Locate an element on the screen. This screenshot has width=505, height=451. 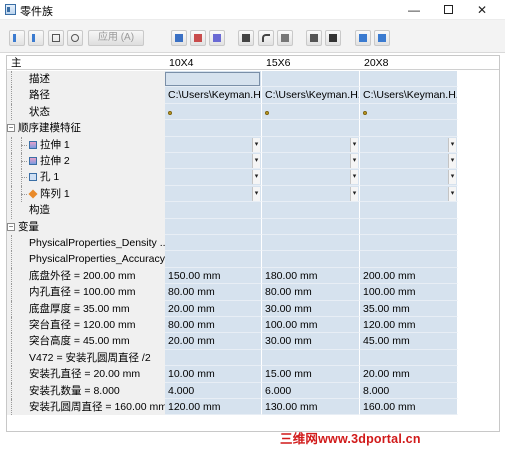
row-name-cell: 状态 is located at coordinates (86, 112).